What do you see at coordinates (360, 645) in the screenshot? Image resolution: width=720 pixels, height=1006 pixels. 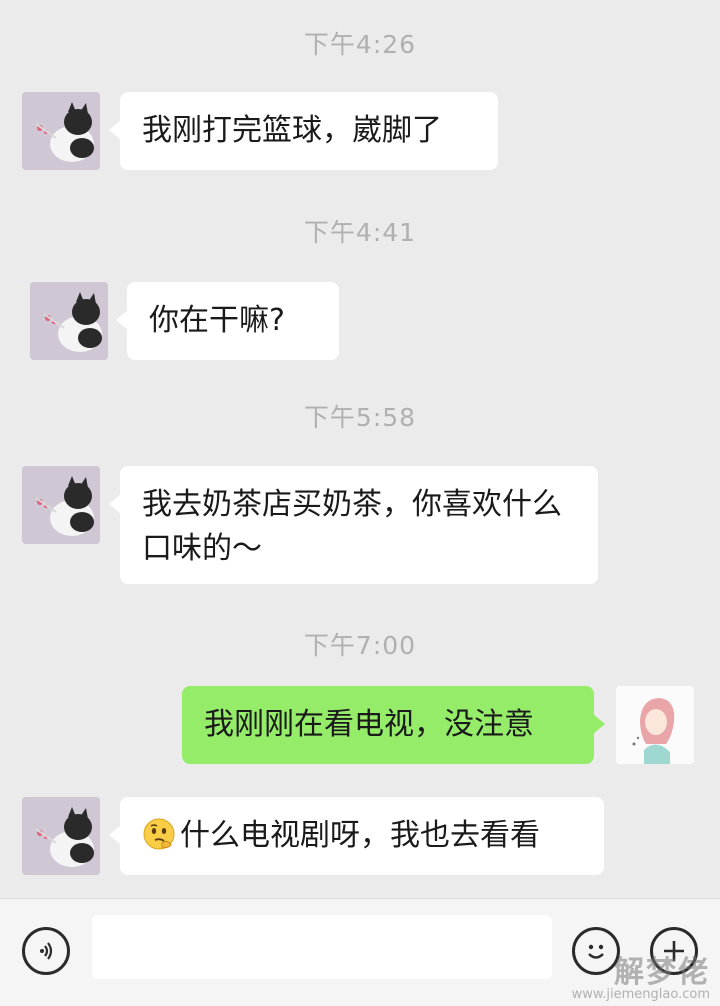 I see `timestamp: 下午7:00` at bounding box center [360, 645].